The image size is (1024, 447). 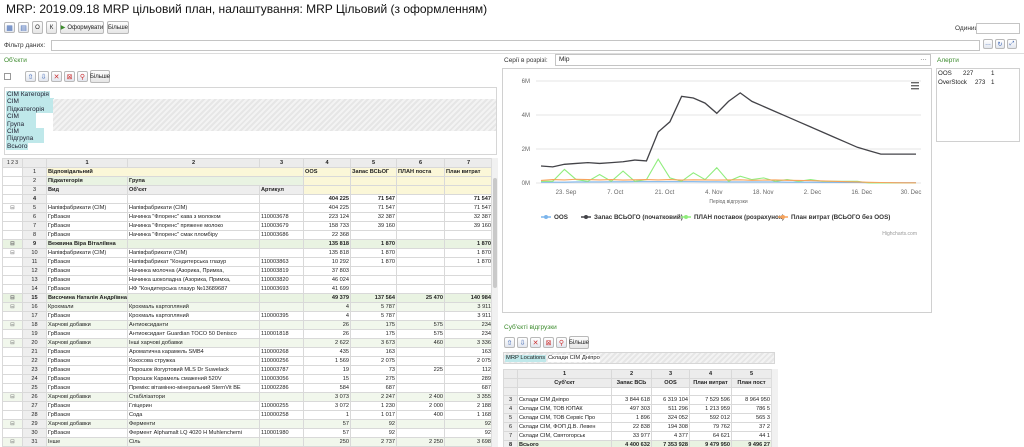 What do you see at coordinates (554, 217) in the screenshot?
I see `legend-item: OOS` at bounding box center [554, 217].